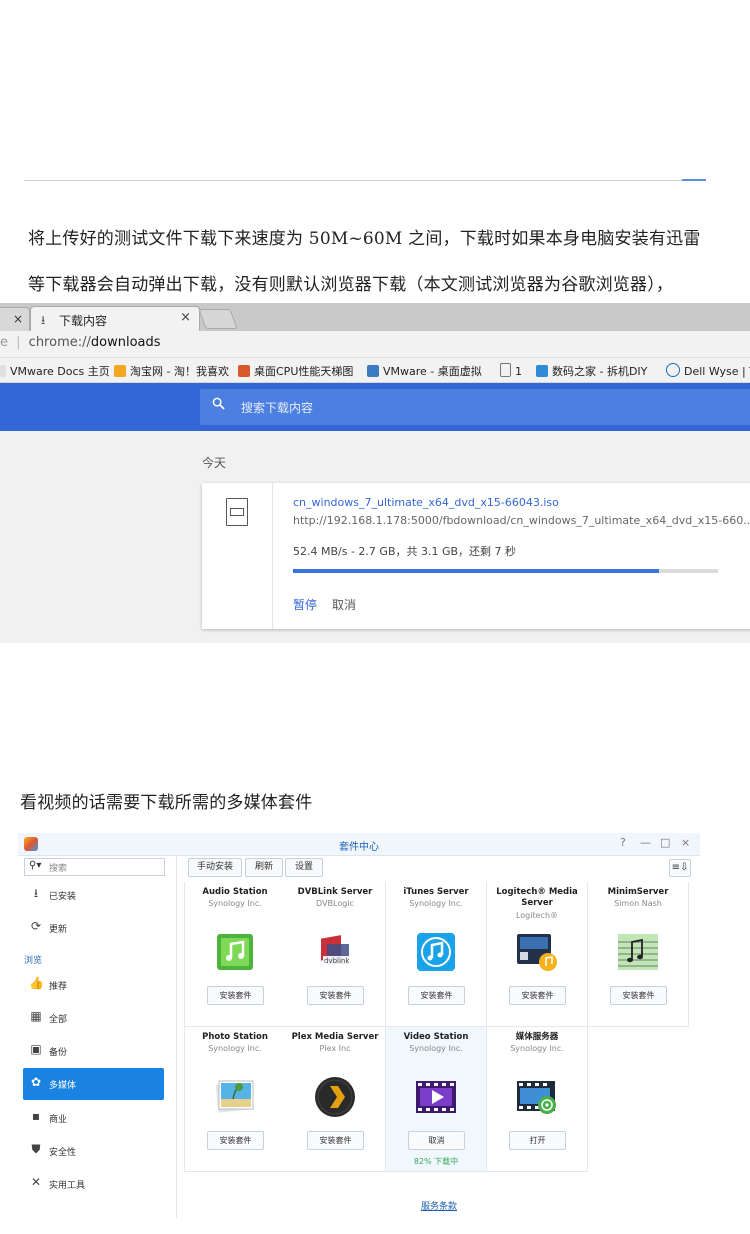  Describe the element at coordinates (591, 371) in the screenshot. I see `bookmark-item: 数码之家 - 拆机DIY` at that location.